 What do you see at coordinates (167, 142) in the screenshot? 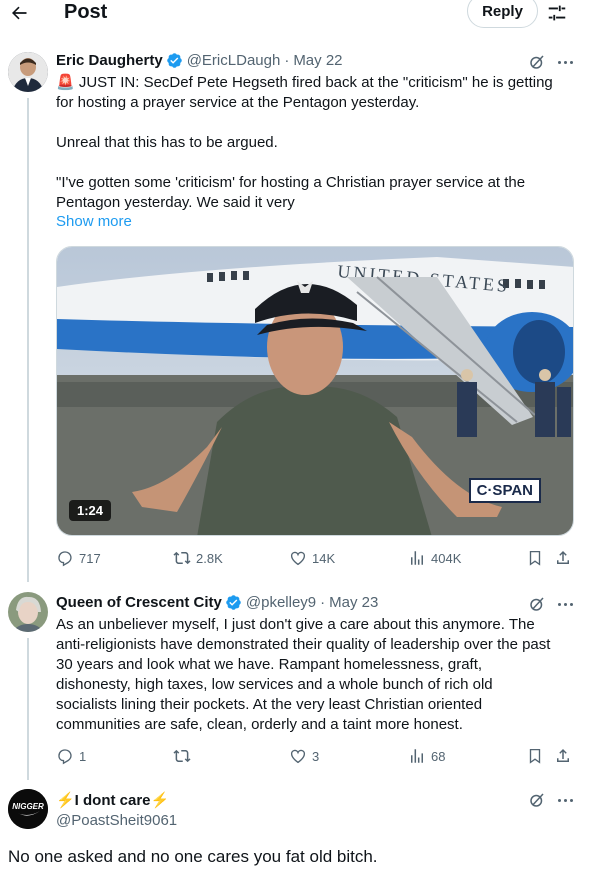
I see `tweet-text-line: Unreal that this has to be argued.` at bounding box center [167, 142].